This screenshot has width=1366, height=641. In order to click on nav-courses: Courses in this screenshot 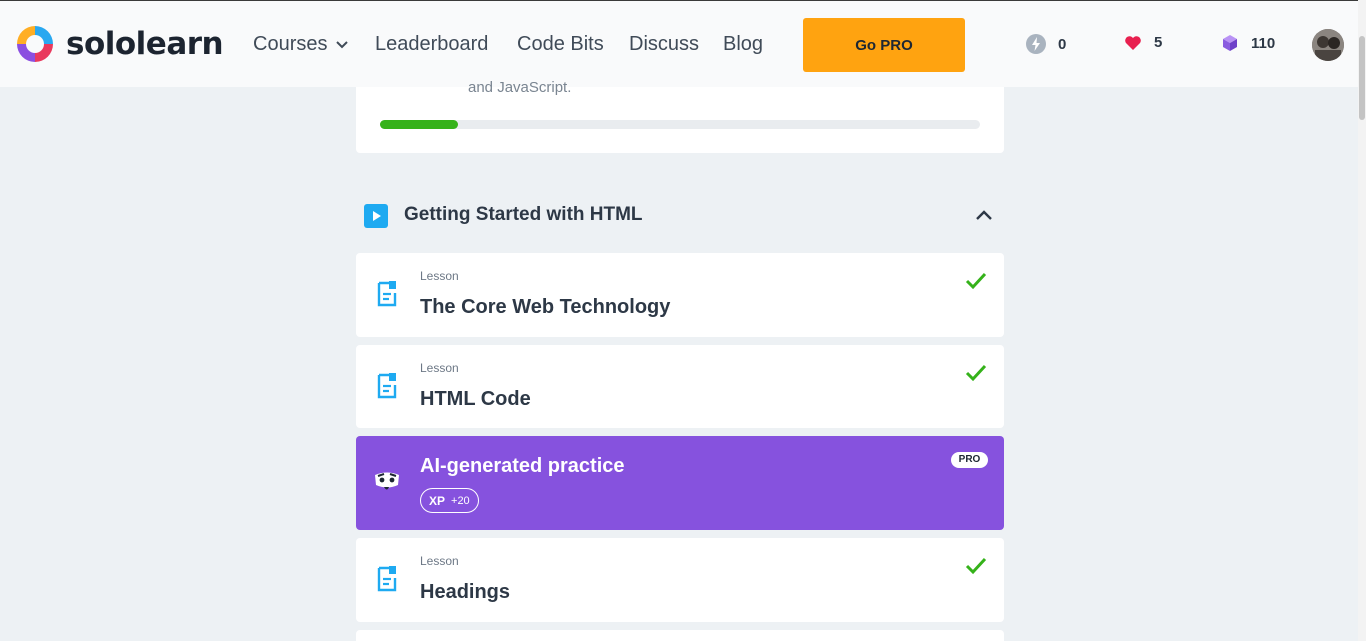, I will do `click(301, 44)`.